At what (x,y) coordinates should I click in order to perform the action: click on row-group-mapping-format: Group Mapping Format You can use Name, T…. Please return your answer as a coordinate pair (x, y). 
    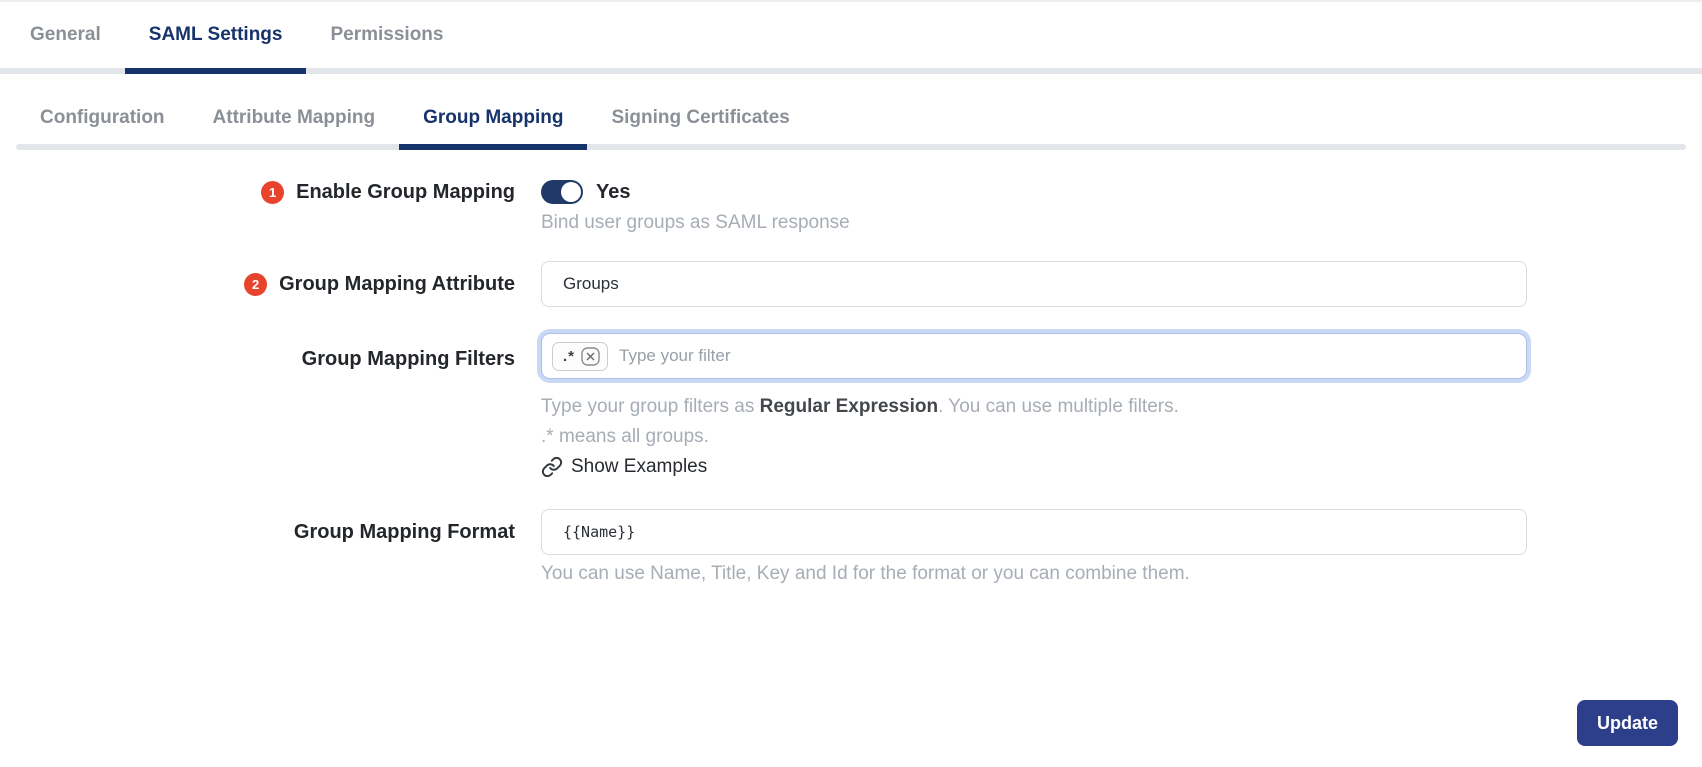
    Looking at the image, I should click on (851, 547).